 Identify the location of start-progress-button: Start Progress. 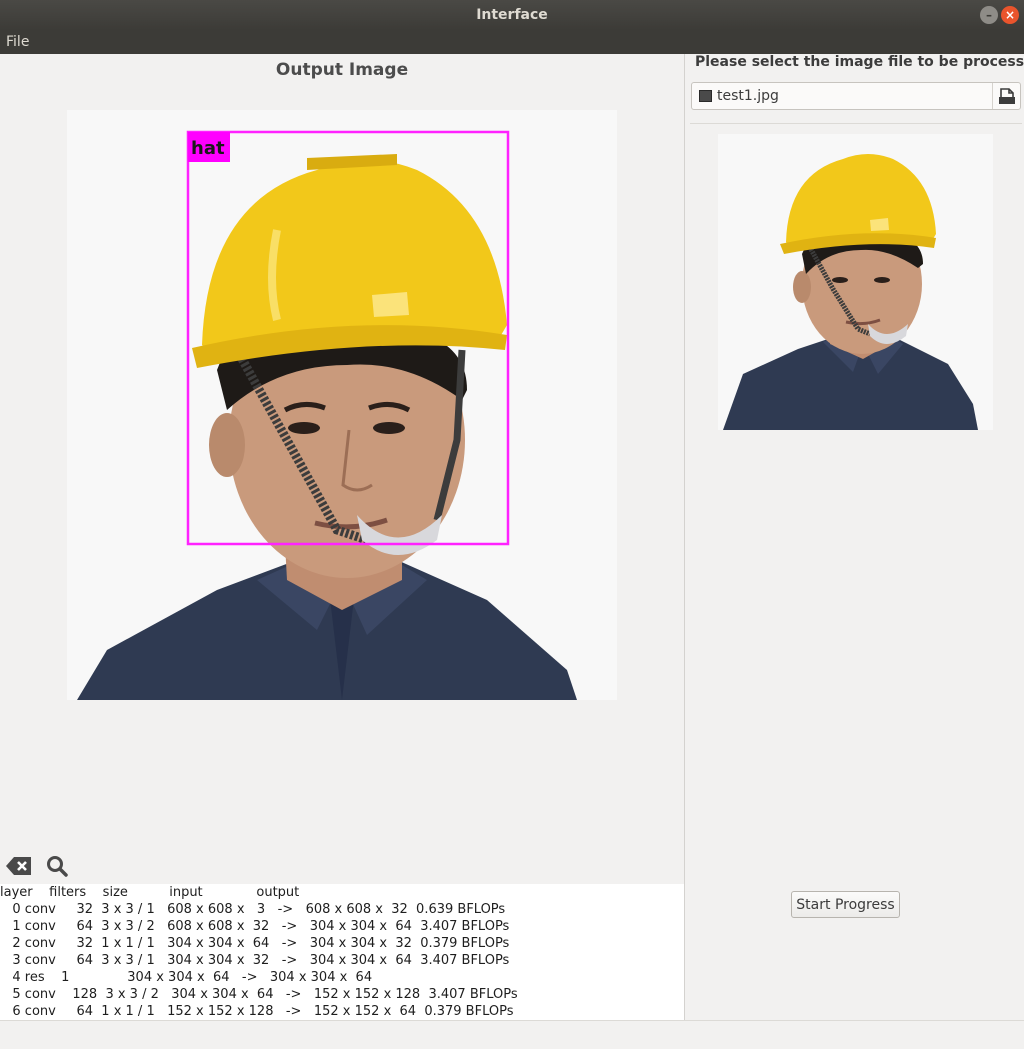
(845, 904).